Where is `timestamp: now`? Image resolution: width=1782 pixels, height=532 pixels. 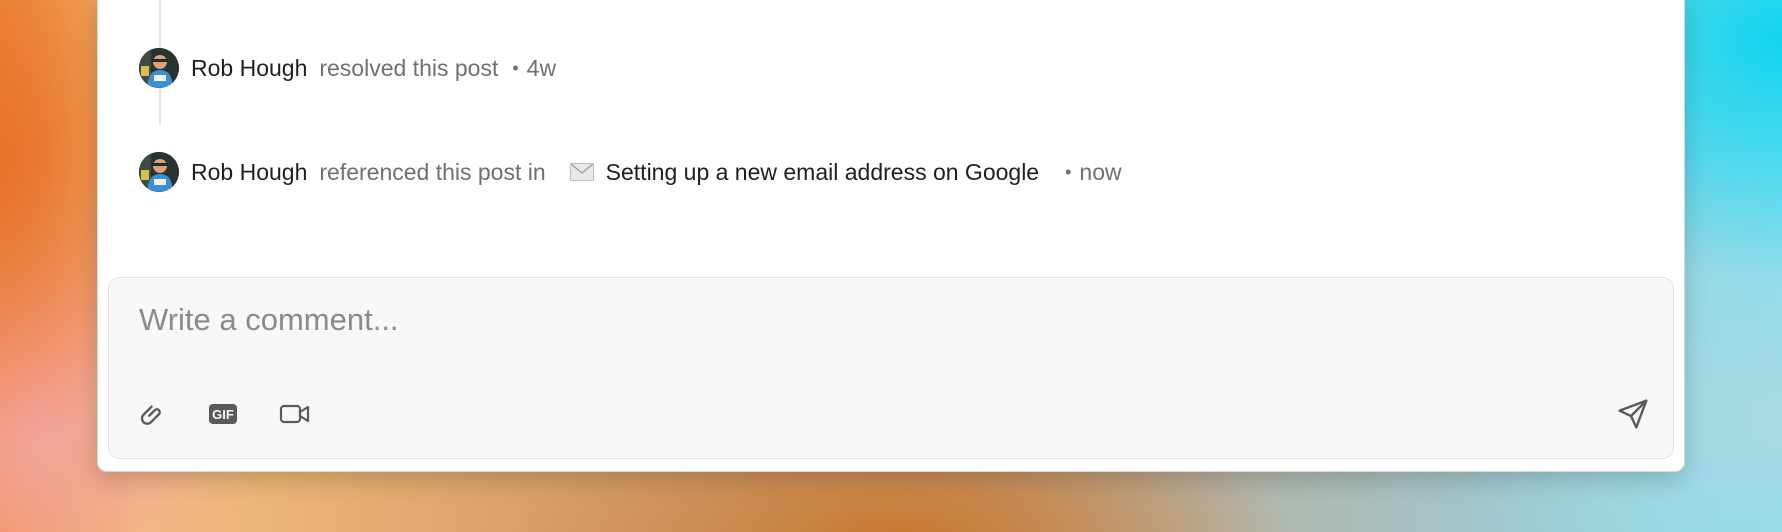 timestamp: now is located at coordinates (1100, 171).